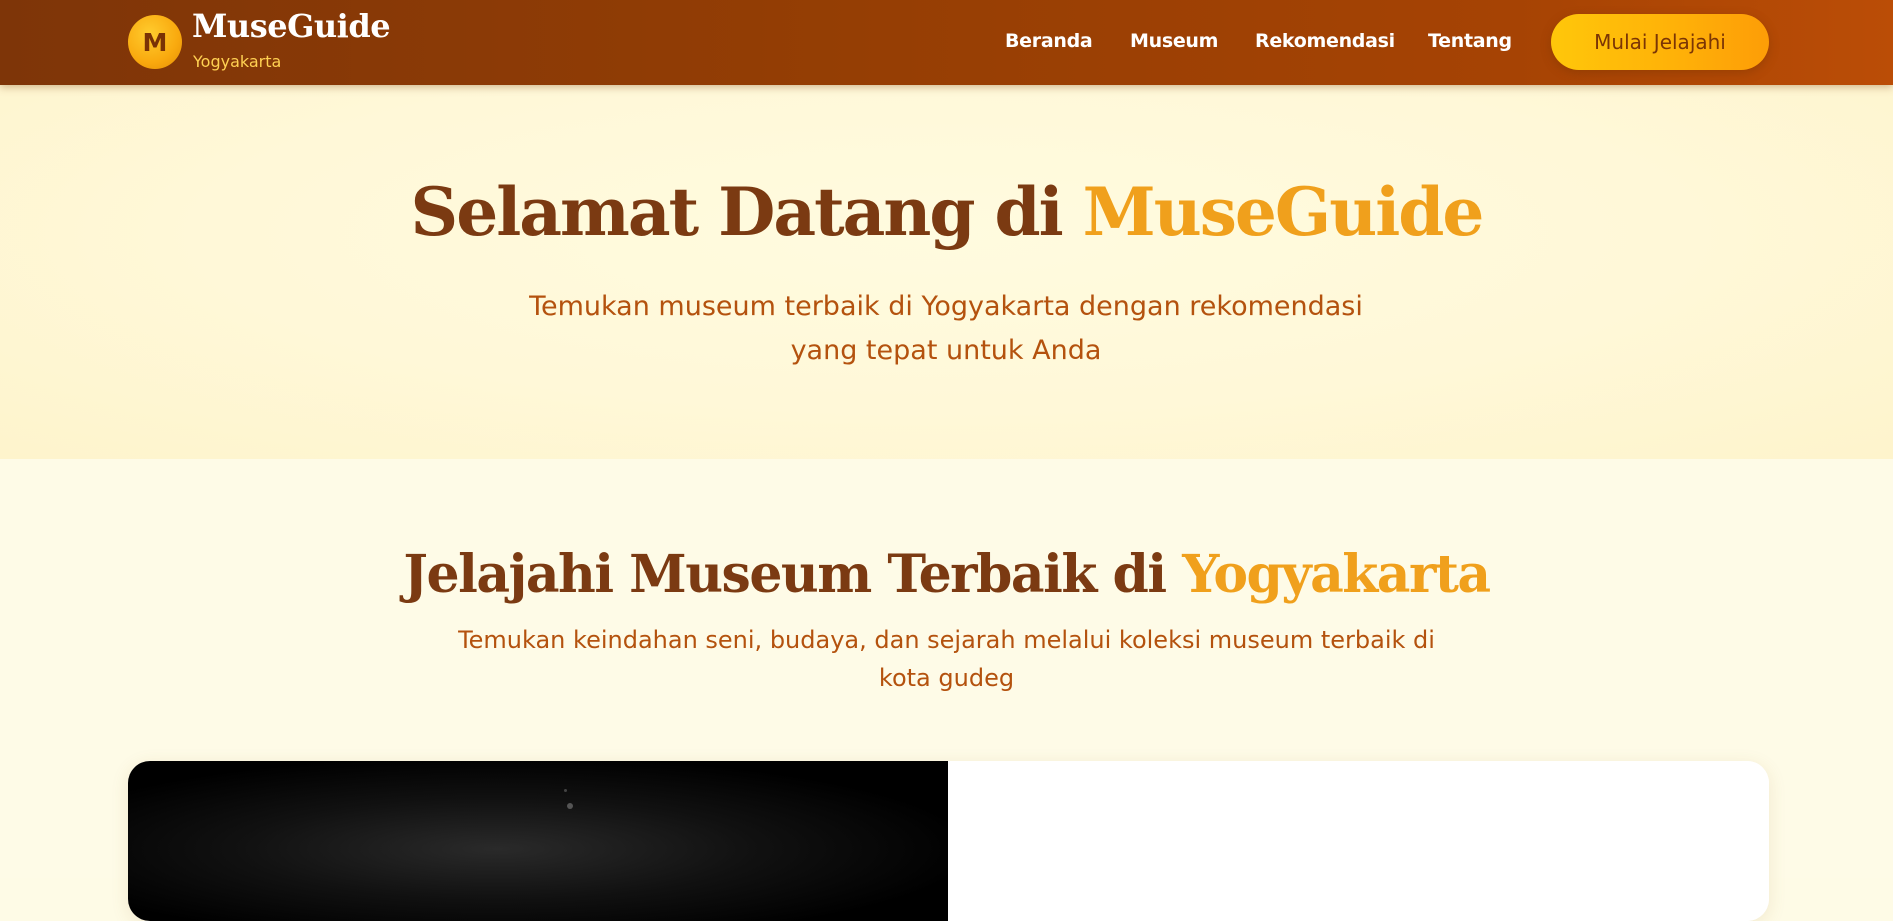 This screenshot has width=1893, height=921. Describe the element at coordinates (1325, 41) in the screenshot. I see `nav-link-rekomendasi: Rekomendasi` at that location.